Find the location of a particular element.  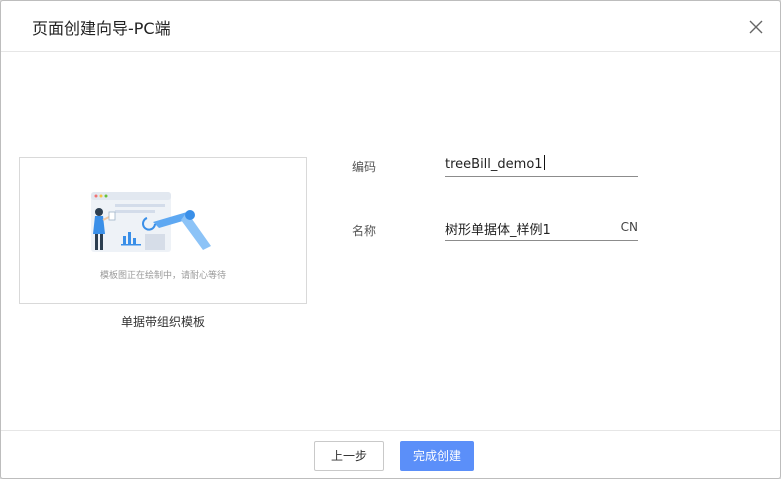

text-caret is located at coordinates (544, 162).